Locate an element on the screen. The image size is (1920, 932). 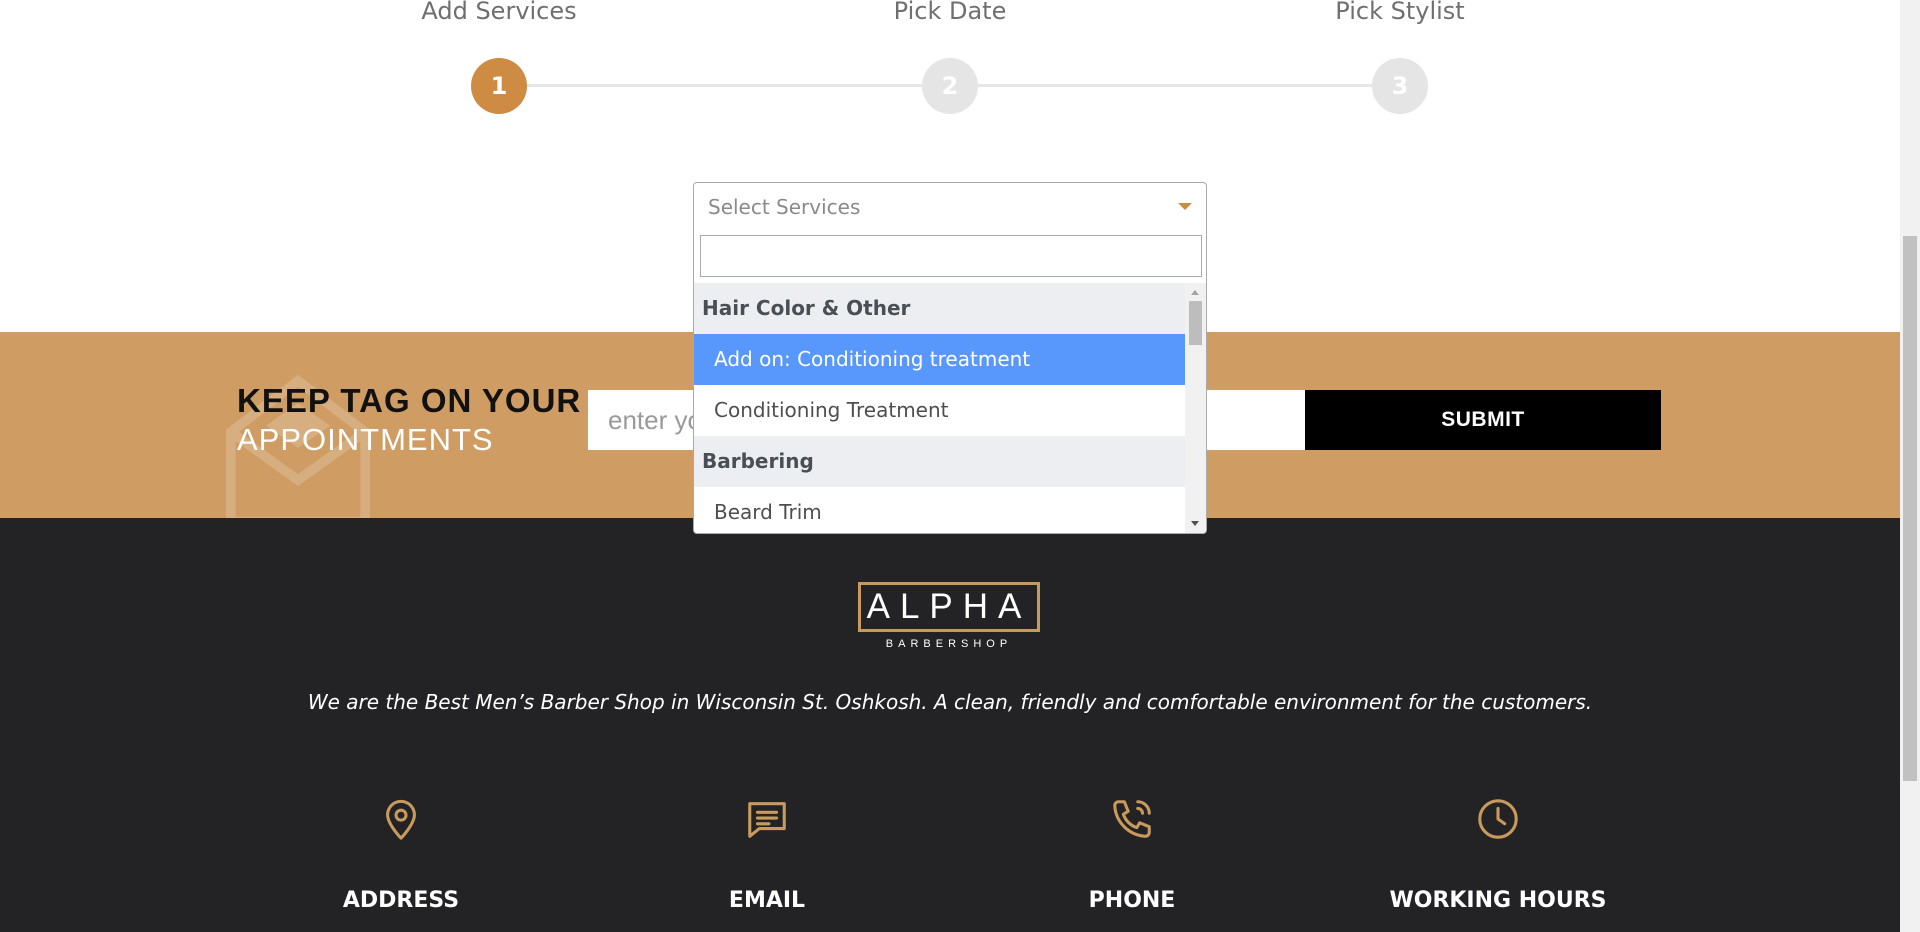
step-3-circle: 3 is located at coordinates (1400, 86).